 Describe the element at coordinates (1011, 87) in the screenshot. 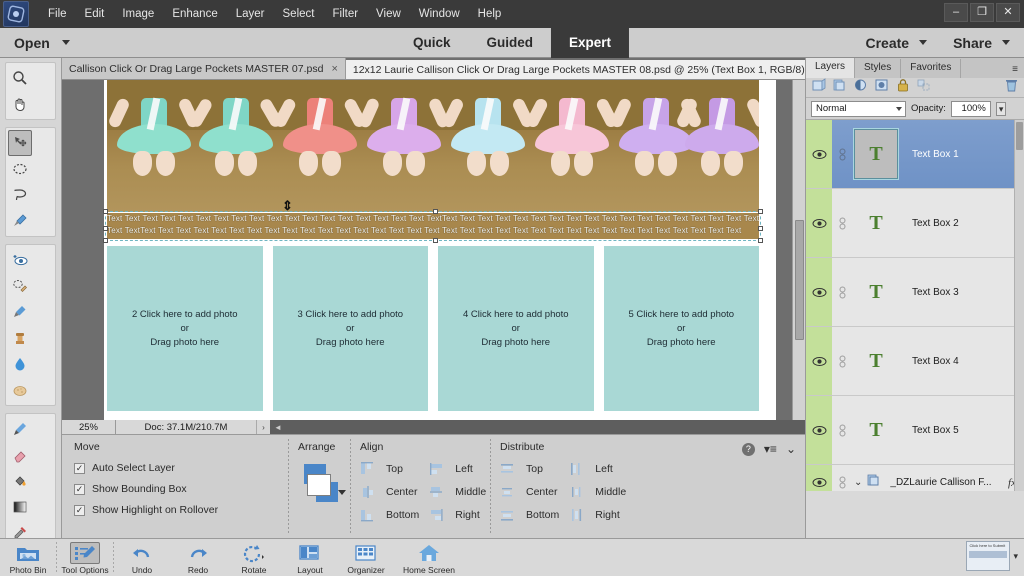

I see `delete-layer-icon` at that location.